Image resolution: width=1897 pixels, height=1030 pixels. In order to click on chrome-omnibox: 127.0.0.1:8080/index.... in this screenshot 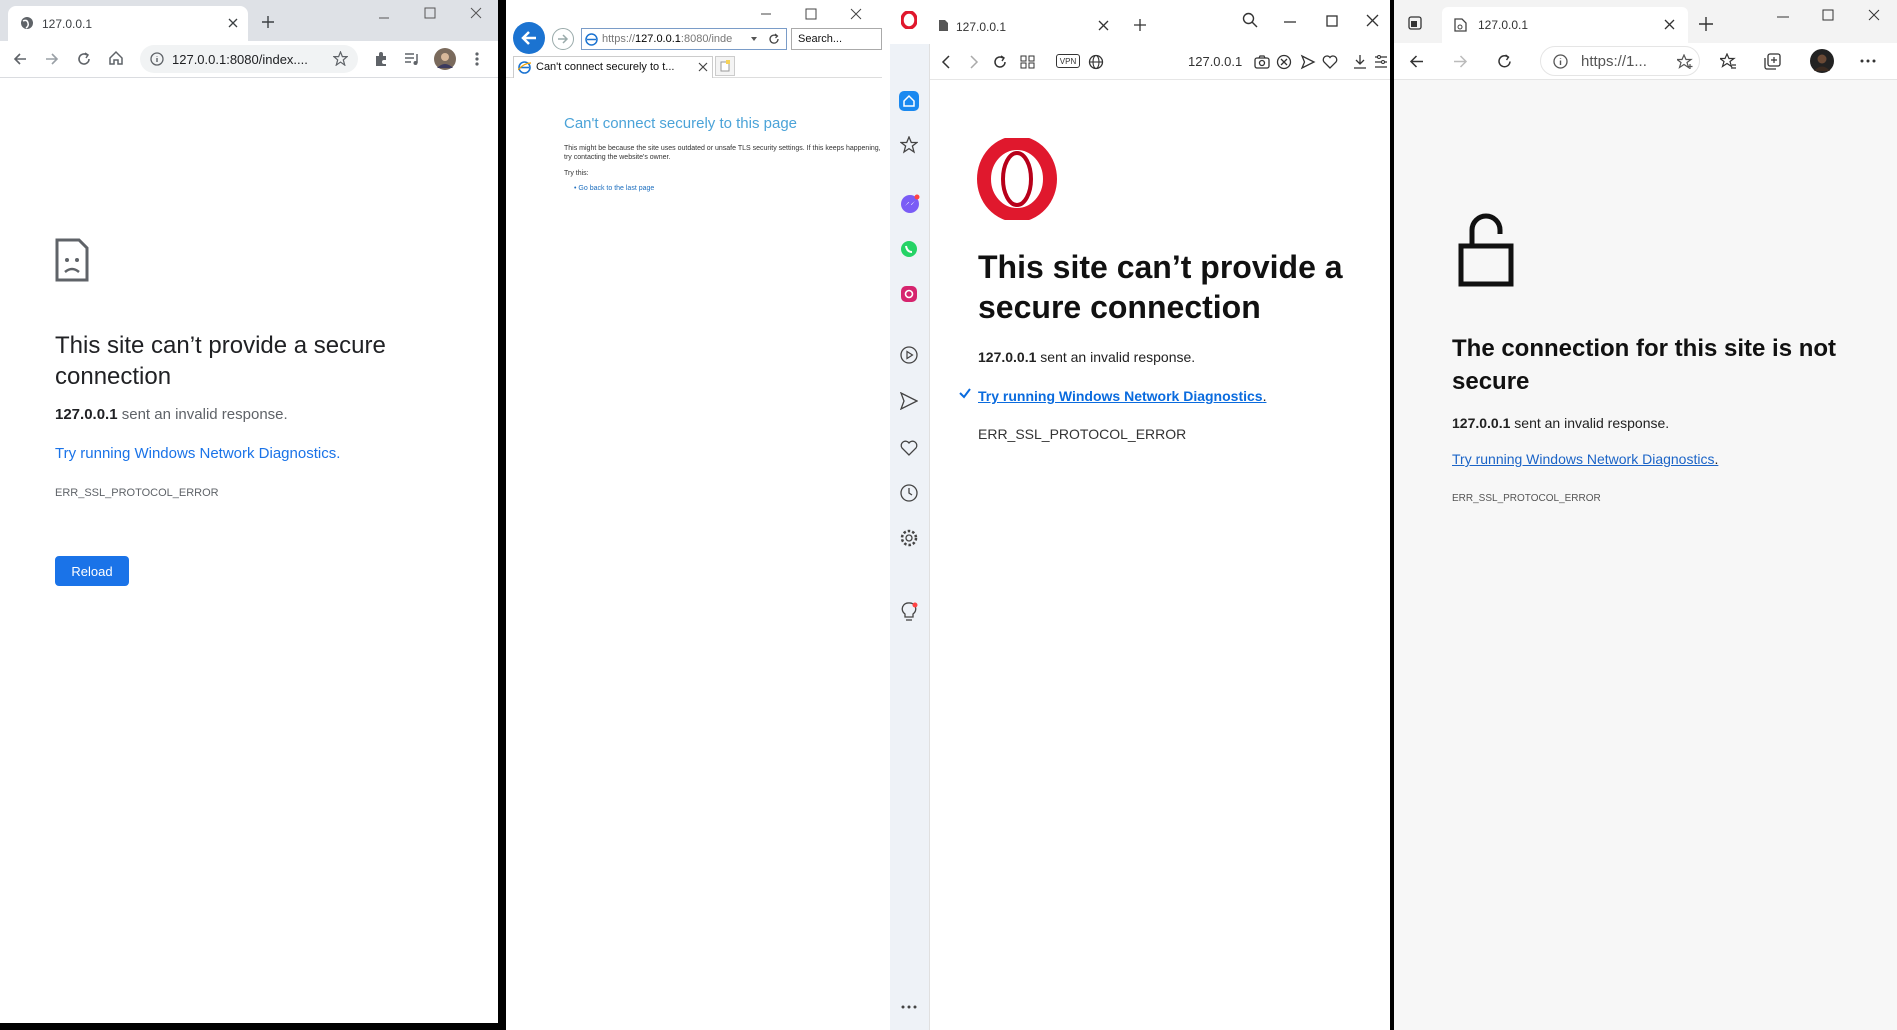, I will do `click(249, 59)`.